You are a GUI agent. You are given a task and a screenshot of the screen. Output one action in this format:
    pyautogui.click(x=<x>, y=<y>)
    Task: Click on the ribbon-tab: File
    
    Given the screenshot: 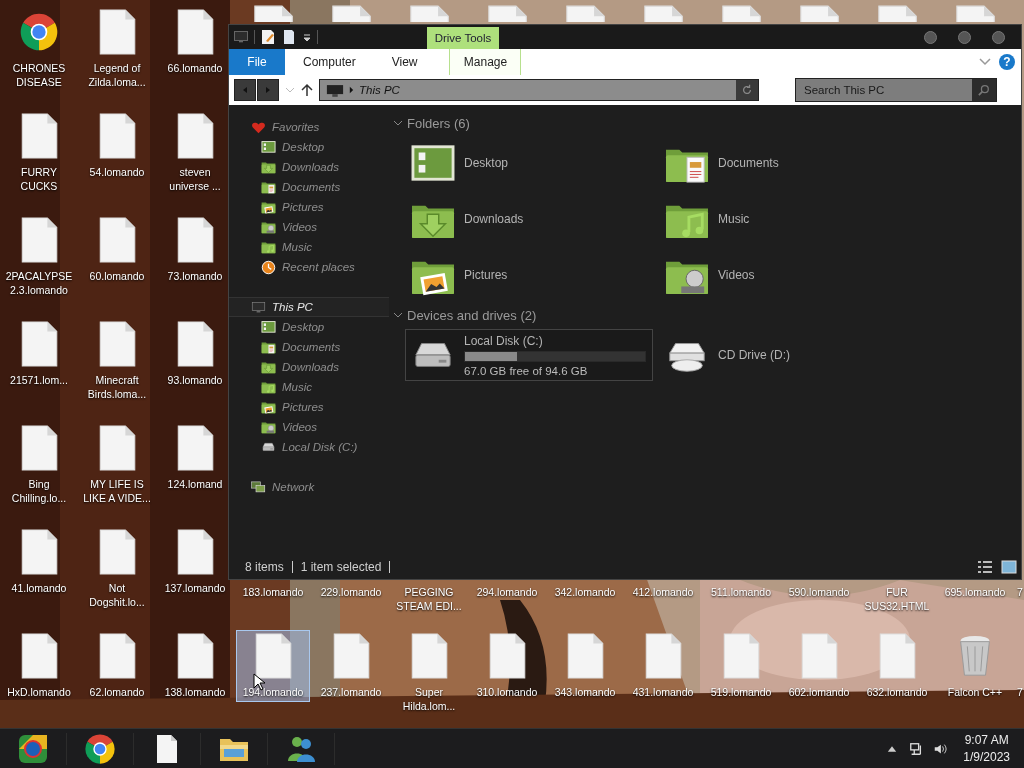 What is the action you would take?
    pyautogui.click(x=257, y=62)
    